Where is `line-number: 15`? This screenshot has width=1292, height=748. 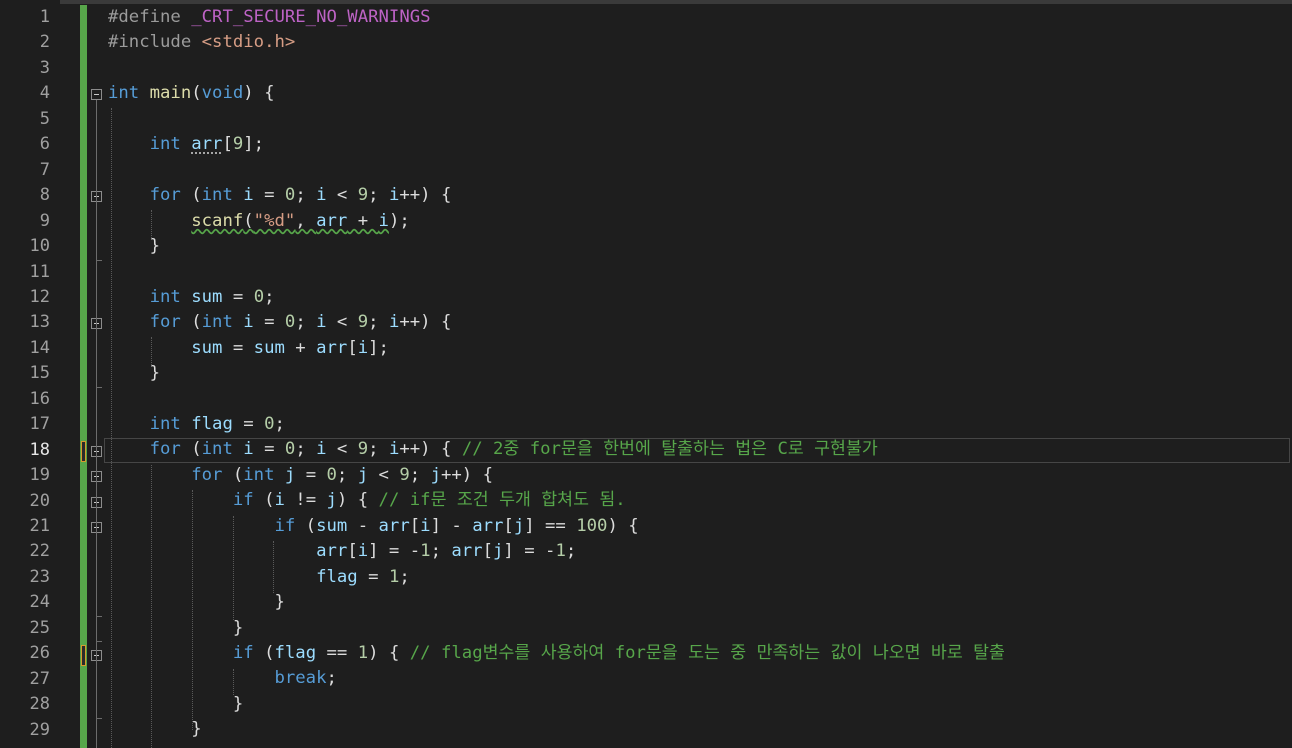
line-number: 15 is located at coordinates (39, 373).